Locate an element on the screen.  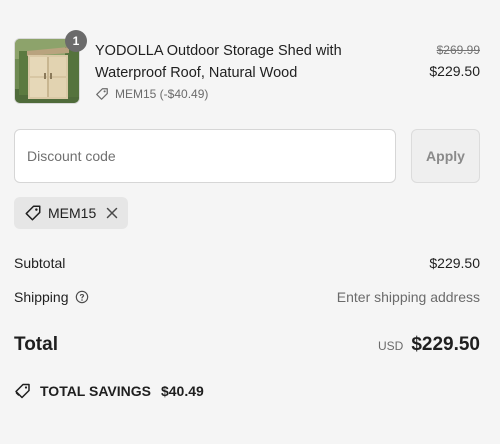
total-amount-group: USD $229.50 is located at coordinates (429, 345).